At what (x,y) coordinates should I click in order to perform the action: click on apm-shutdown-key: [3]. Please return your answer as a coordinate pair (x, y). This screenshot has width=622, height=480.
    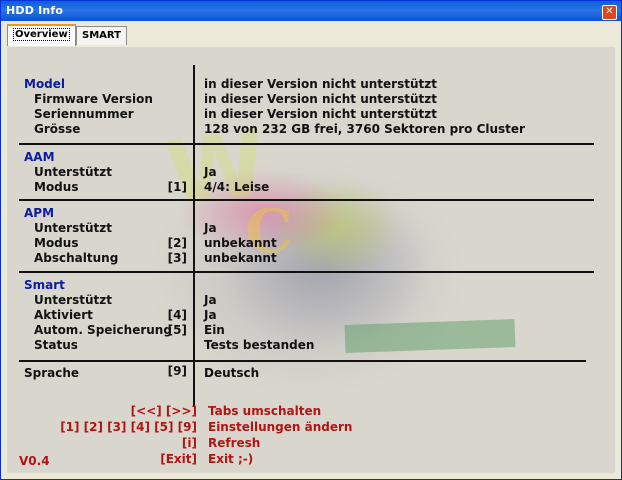
    Looking at the image, I should click on (177, 258).